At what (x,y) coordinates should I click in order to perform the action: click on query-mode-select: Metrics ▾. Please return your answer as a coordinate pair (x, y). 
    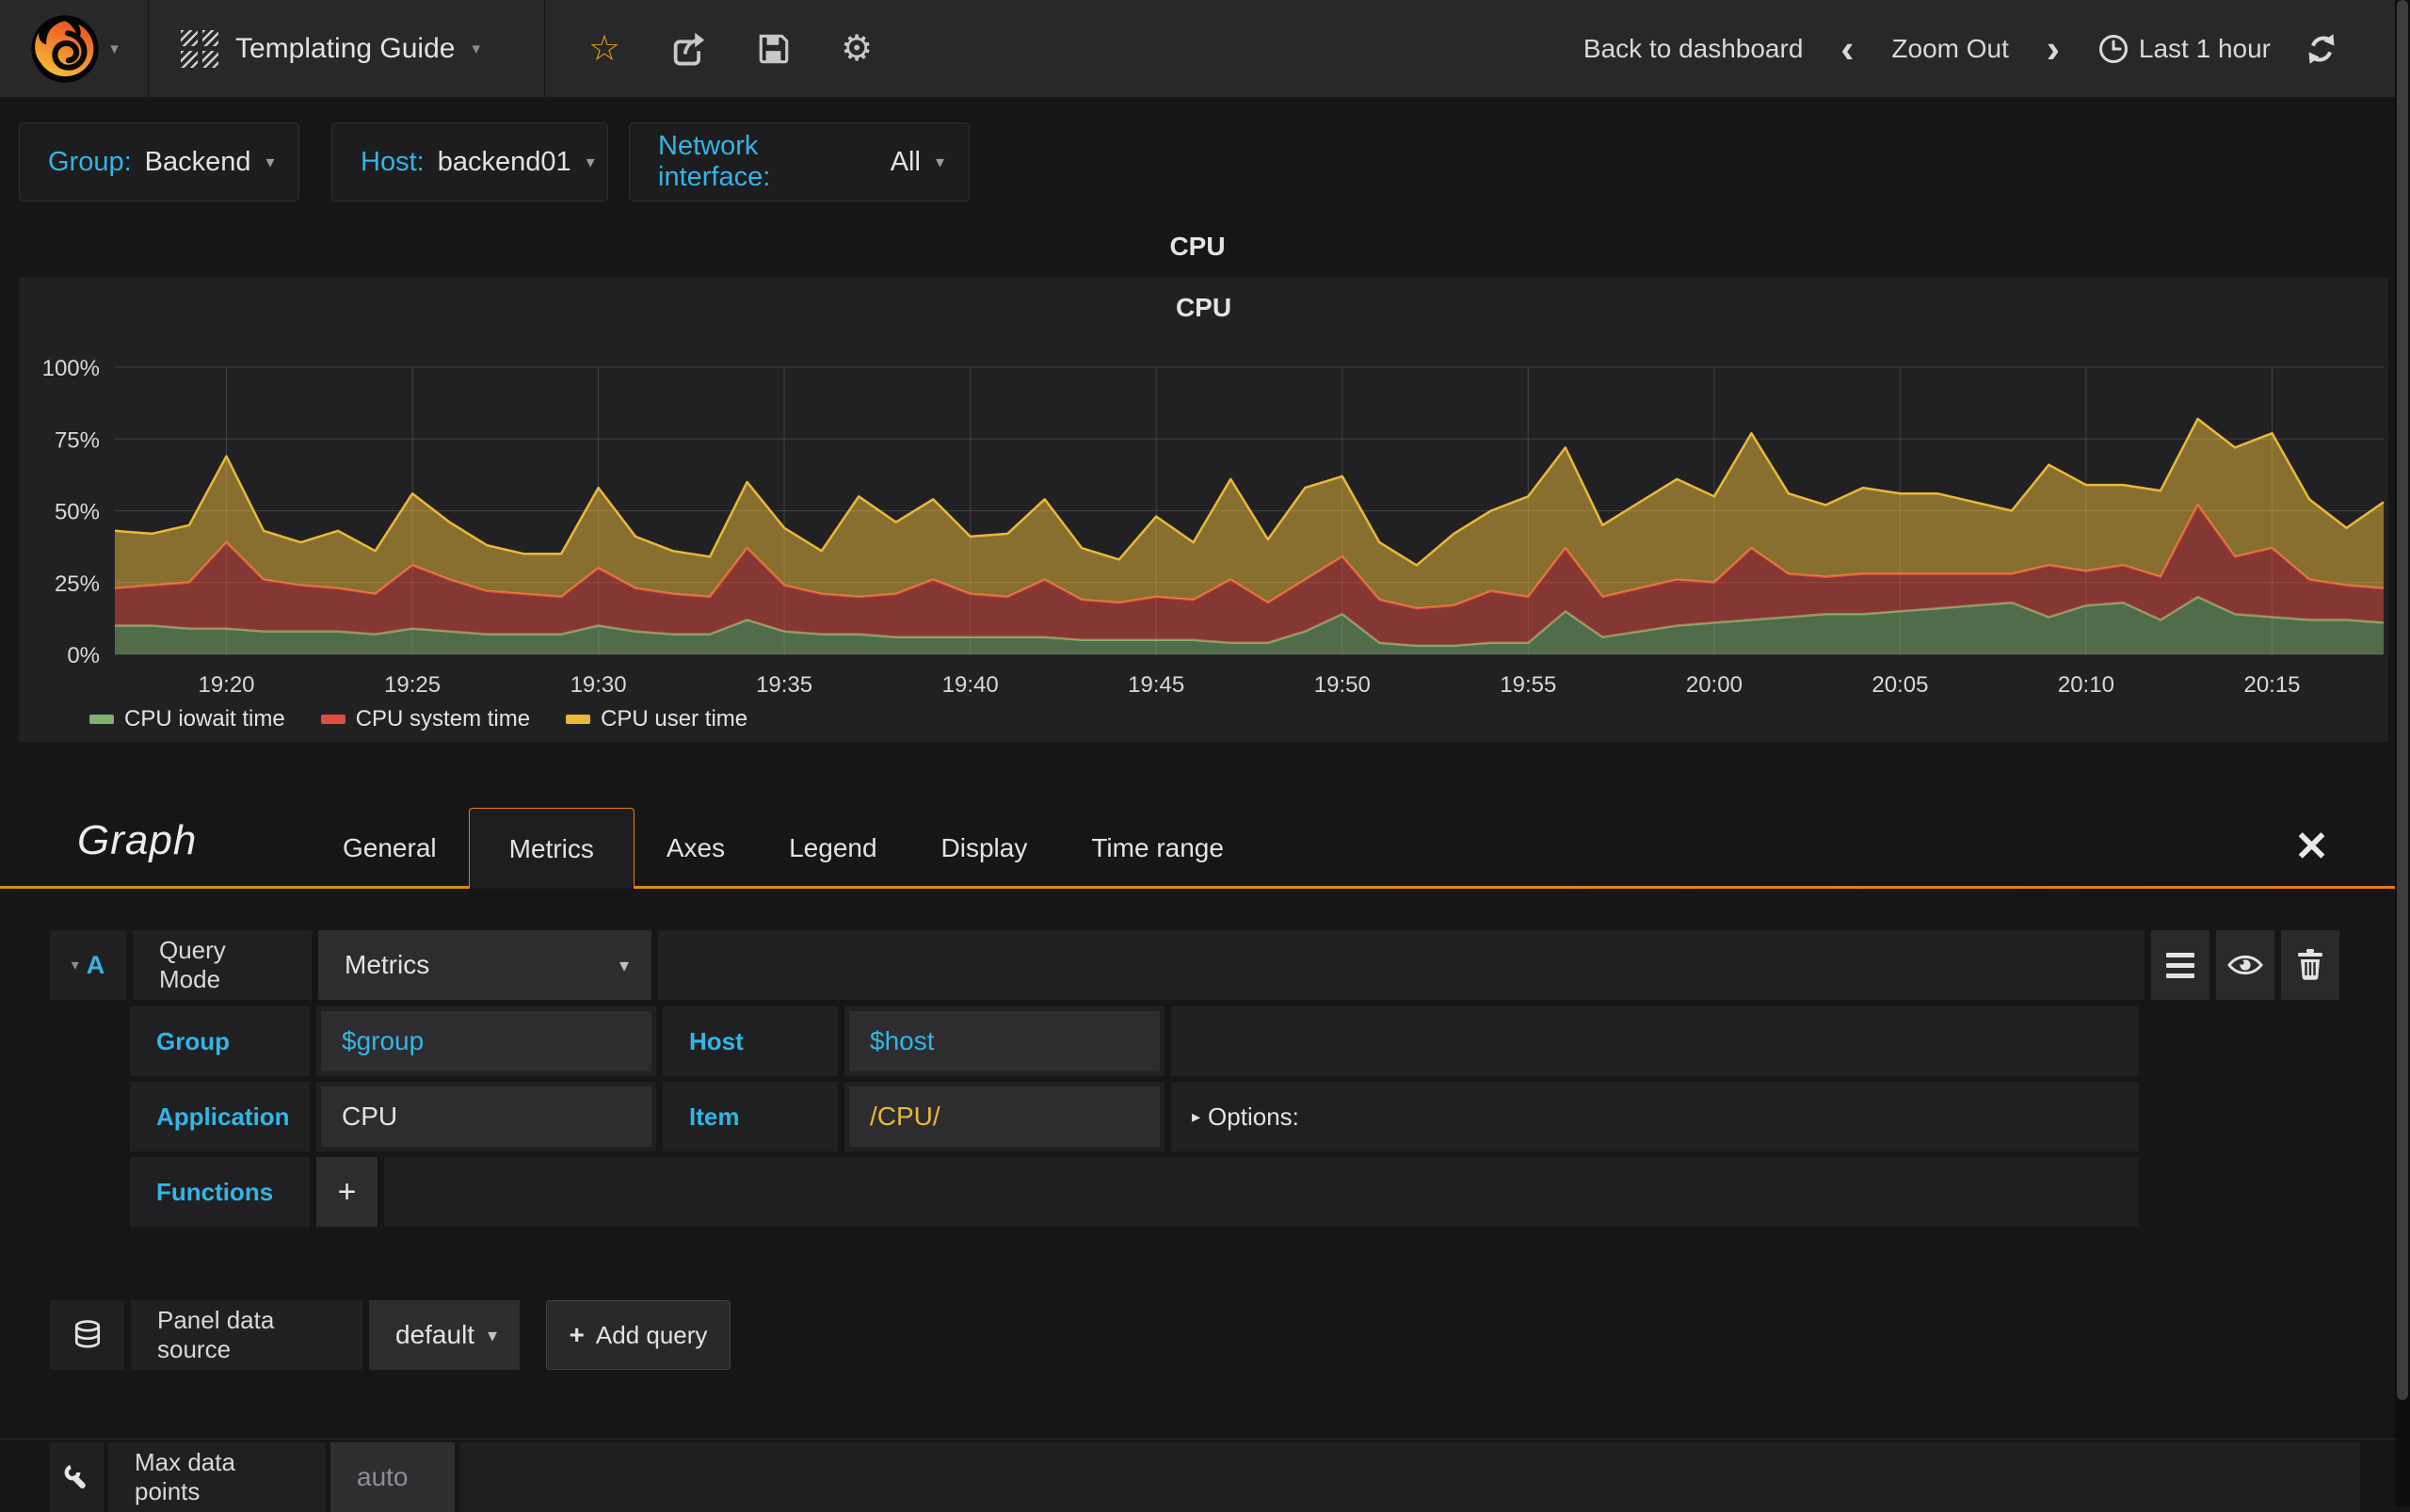
    Looking at the image, I should click on (484, 965).